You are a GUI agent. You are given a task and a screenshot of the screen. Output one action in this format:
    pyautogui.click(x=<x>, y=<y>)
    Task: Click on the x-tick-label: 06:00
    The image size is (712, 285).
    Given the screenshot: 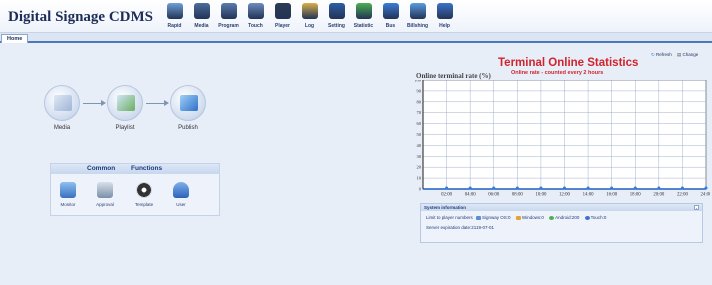 What is the action you would take?
    pyautogui.click(x=494, y=195)
    